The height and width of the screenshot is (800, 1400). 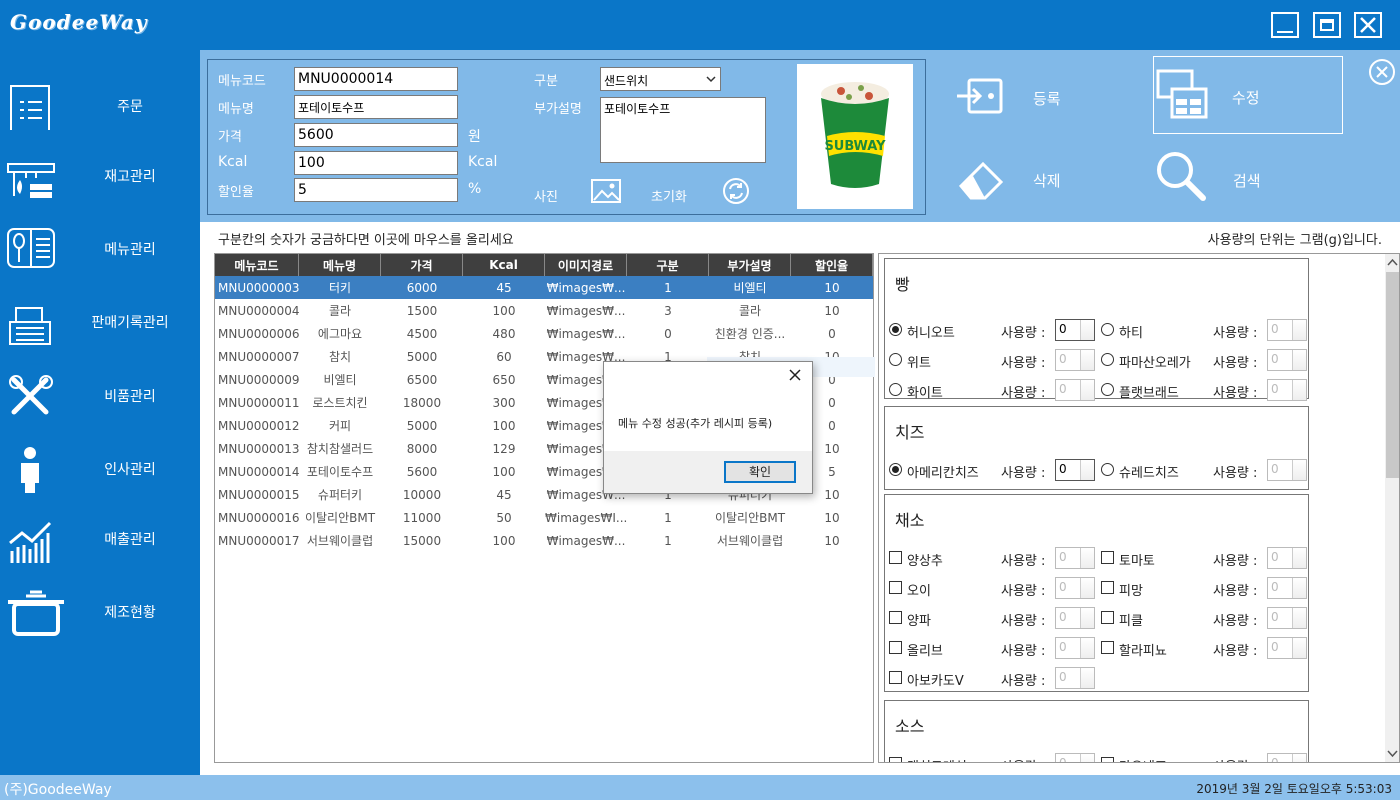 I want to click on column-header: Kcal, so click(x=504, y=265).